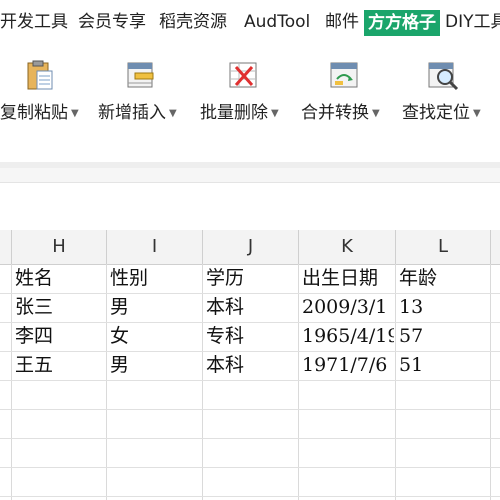 The width and height of the screenshot is (500, 500). What do you see at coordinates (155, 247) in the screenshot?
I see `column-header-i: I` at bounding box center [155, 247].